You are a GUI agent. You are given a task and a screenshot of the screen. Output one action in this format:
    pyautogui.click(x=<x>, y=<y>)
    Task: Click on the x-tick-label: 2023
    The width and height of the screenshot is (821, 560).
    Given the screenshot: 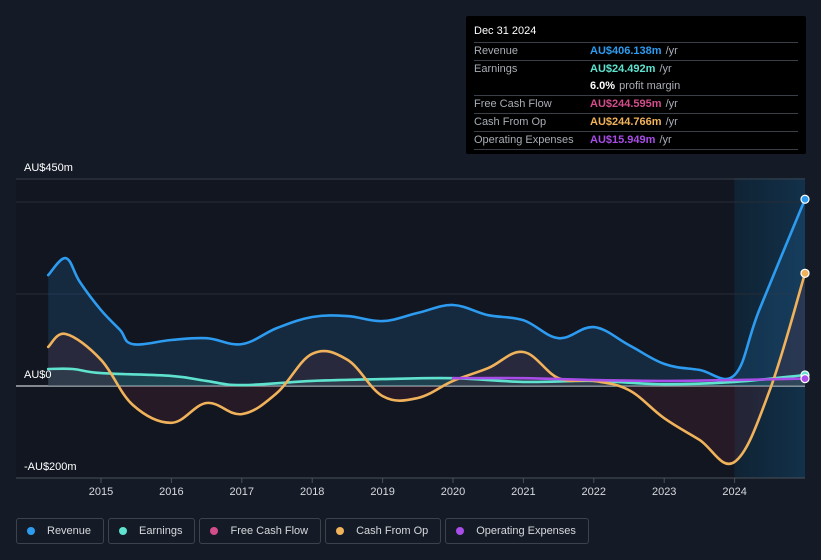 What is the action you would take?
    pyautogui.click(x=664, y=492)
    